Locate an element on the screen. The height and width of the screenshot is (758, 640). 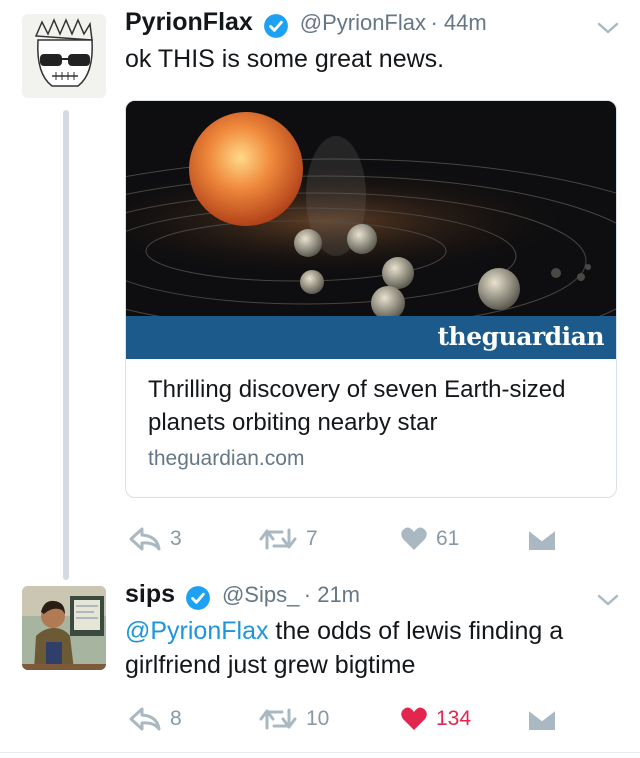
guardian-banner: theguardian is located at coordinates (371, 337).